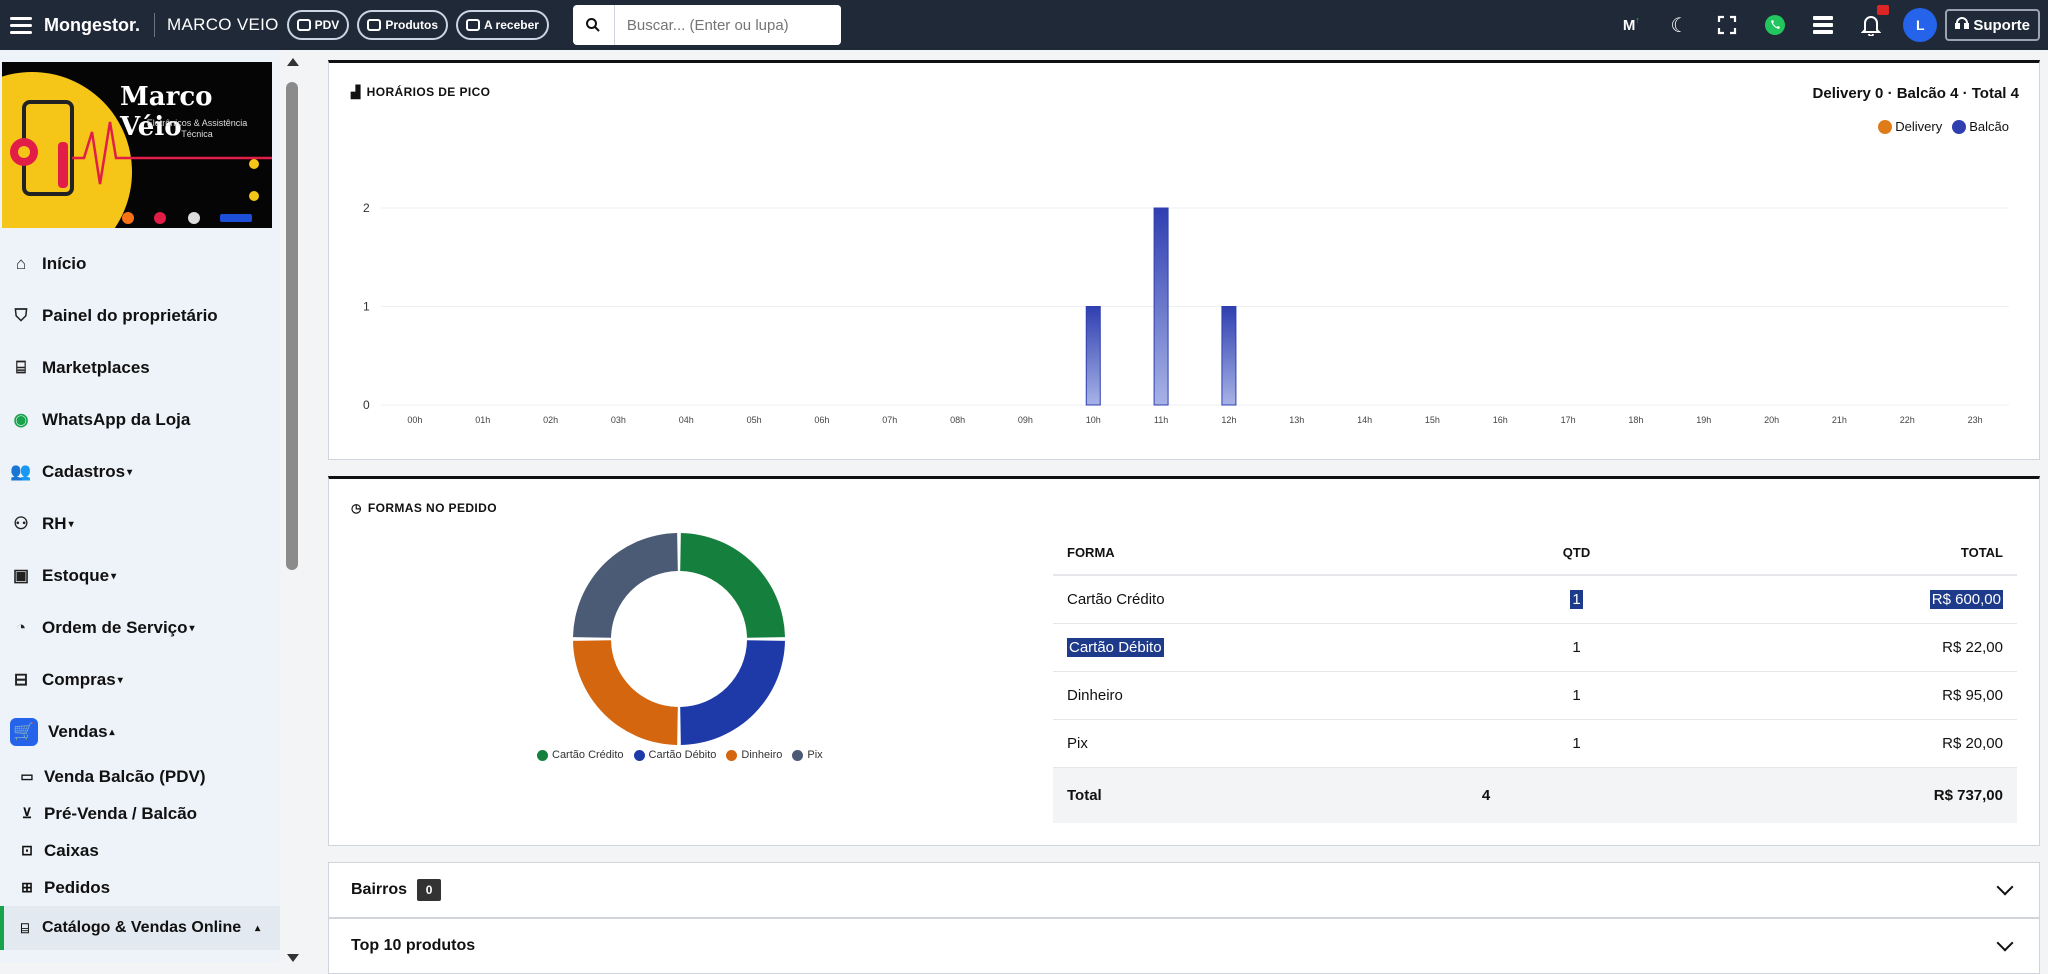 This screenshot has height=974, width=2048. I want to click on sidebar-item-vendas: 🛒 Vendas ▴, so click(140, 732).